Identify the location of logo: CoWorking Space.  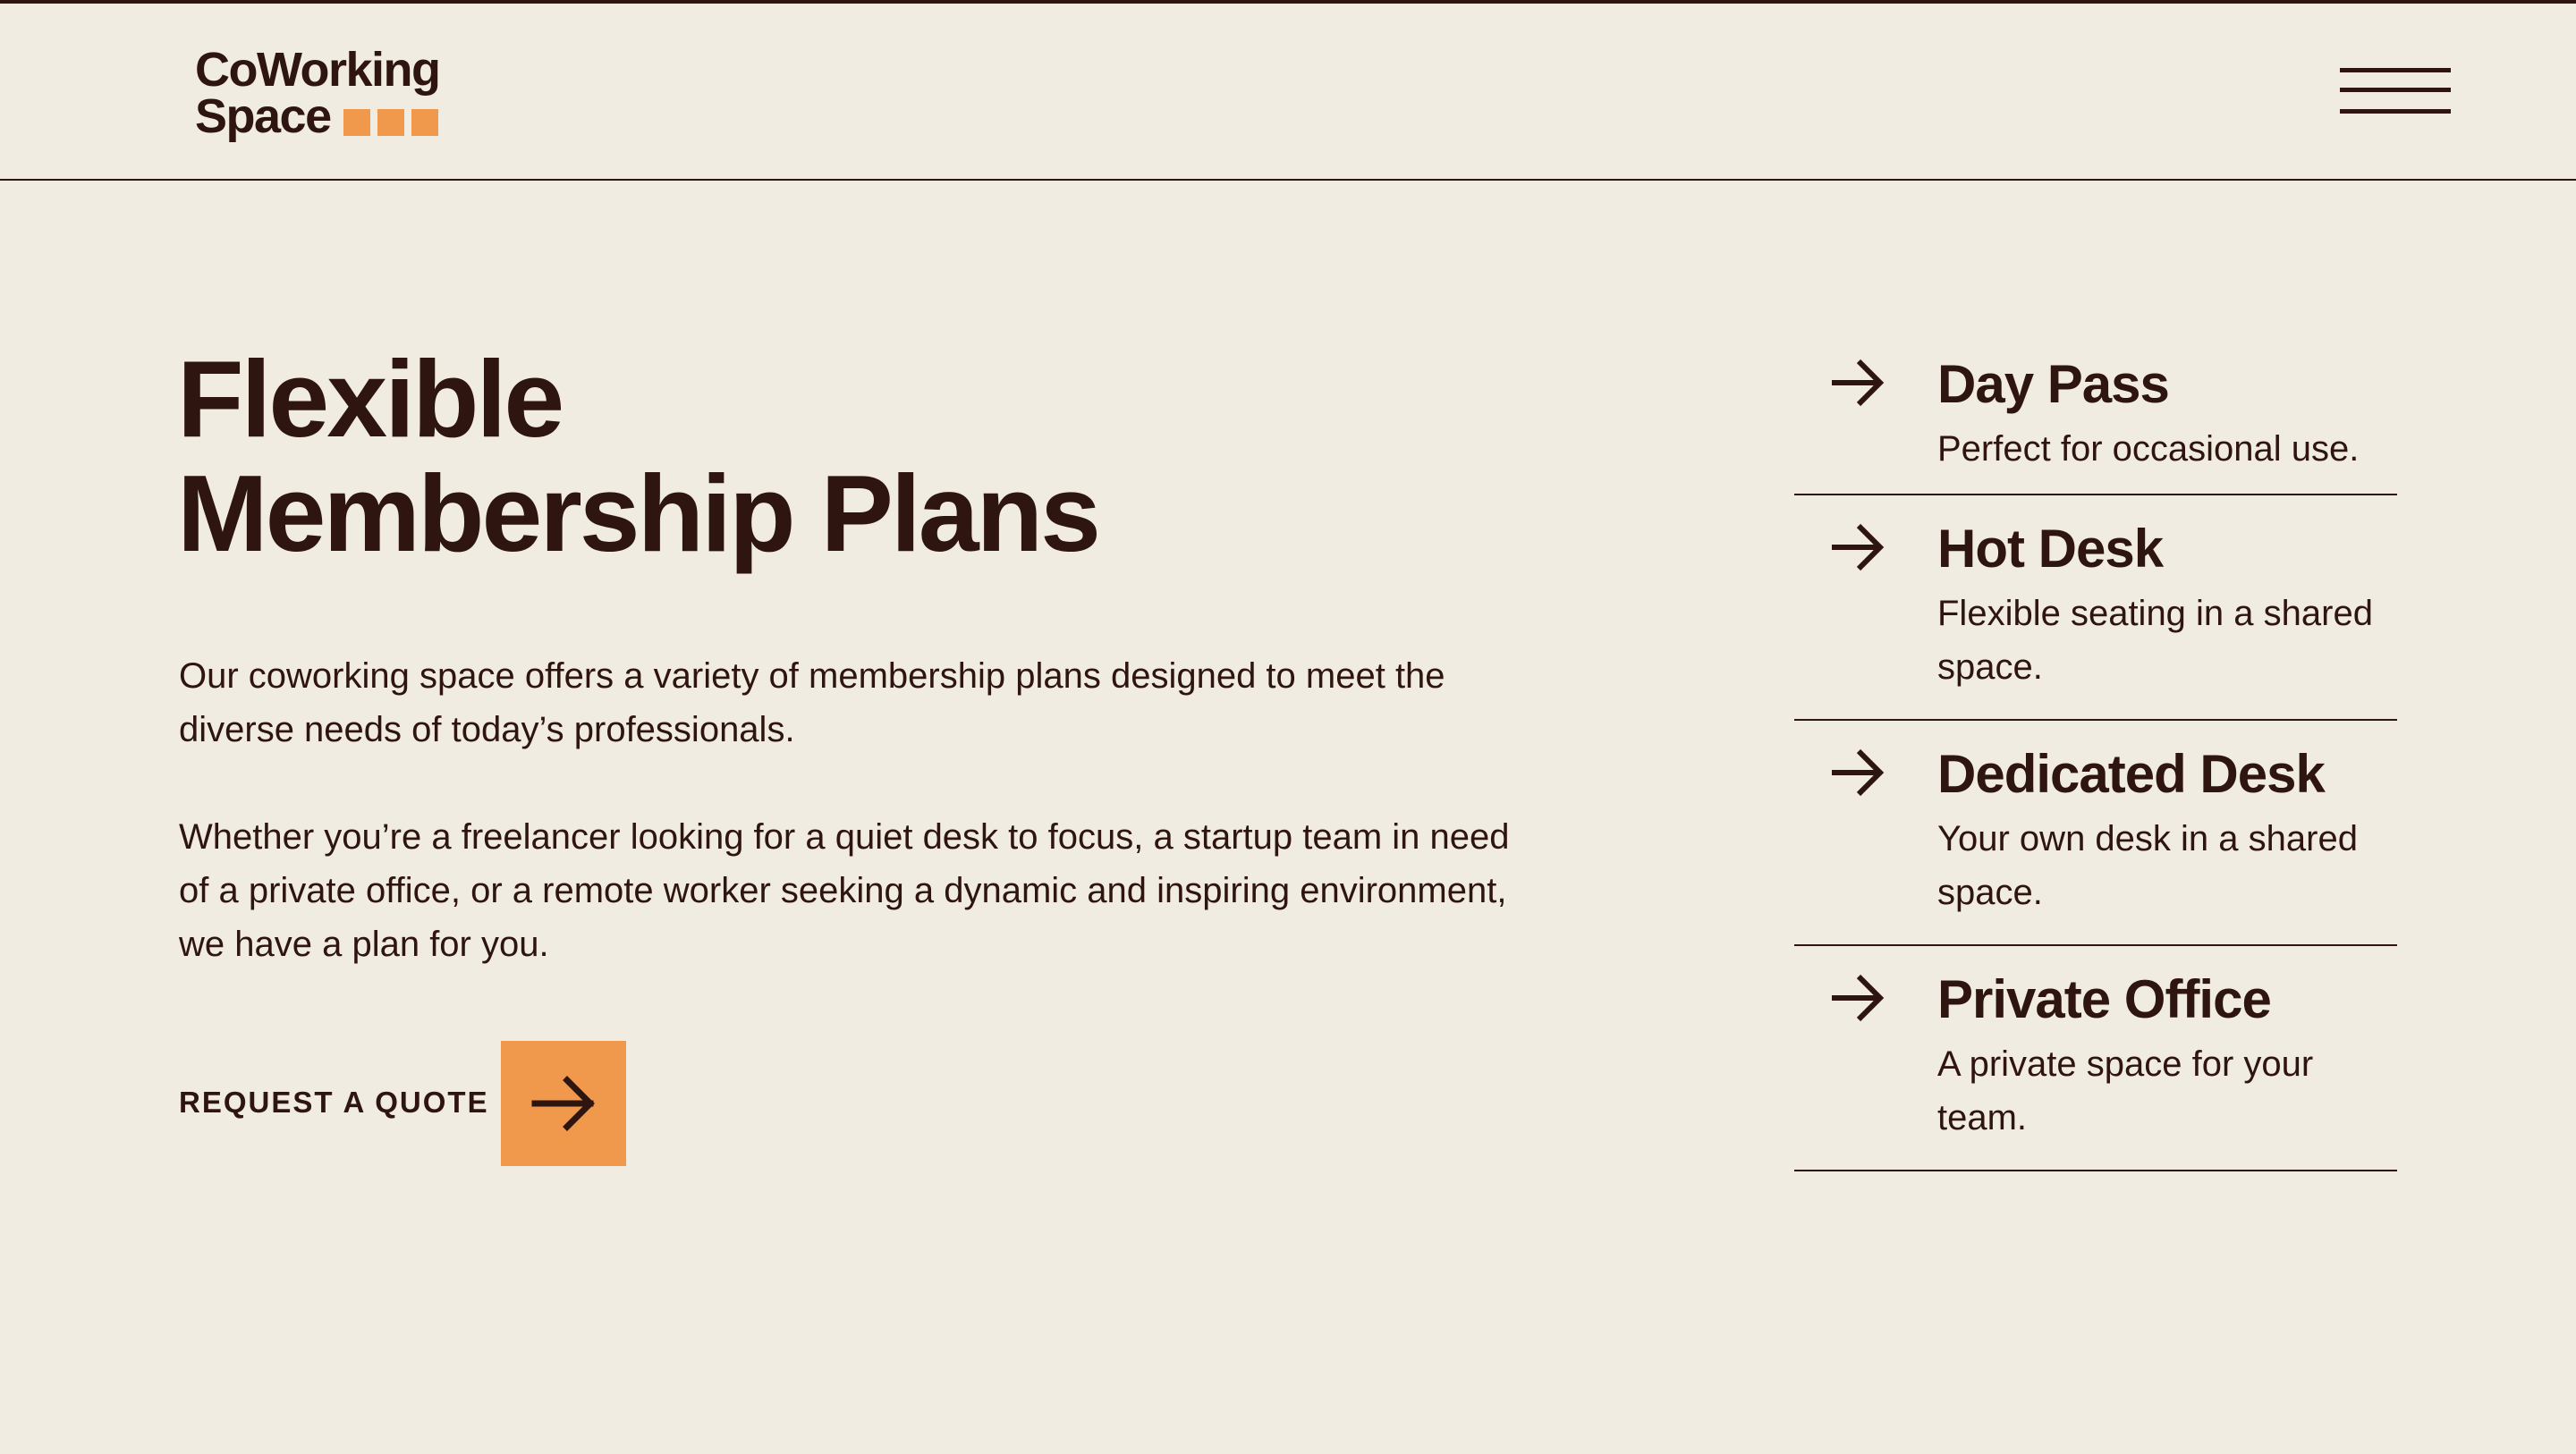
(329, 94).